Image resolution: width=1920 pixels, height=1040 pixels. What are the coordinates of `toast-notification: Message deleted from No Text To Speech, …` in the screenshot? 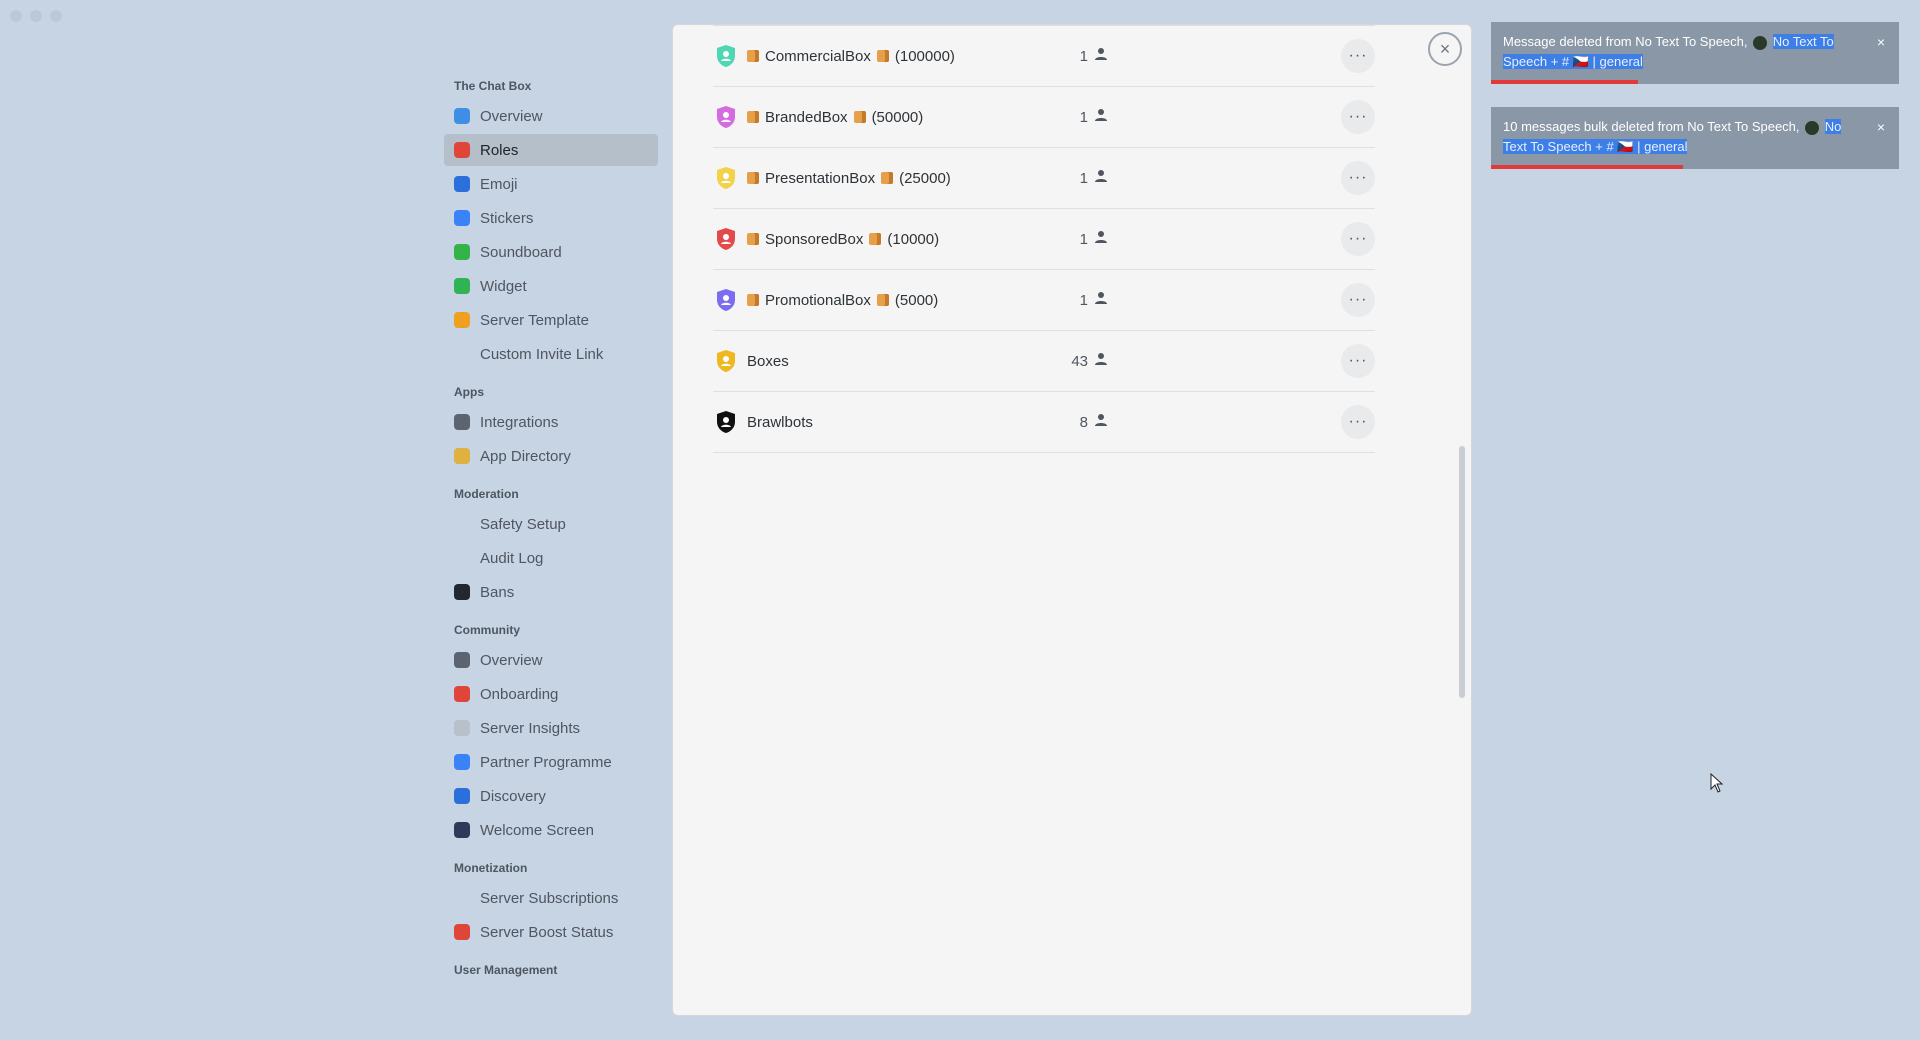 It's located at (1695, 53).